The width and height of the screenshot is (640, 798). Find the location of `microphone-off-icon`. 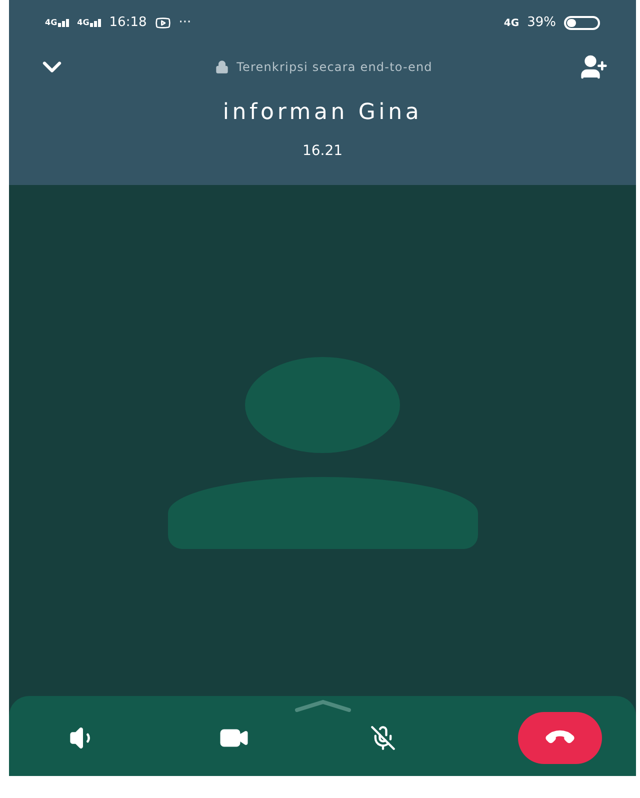

microphone-off-icon is located at coordinates (383, 738).